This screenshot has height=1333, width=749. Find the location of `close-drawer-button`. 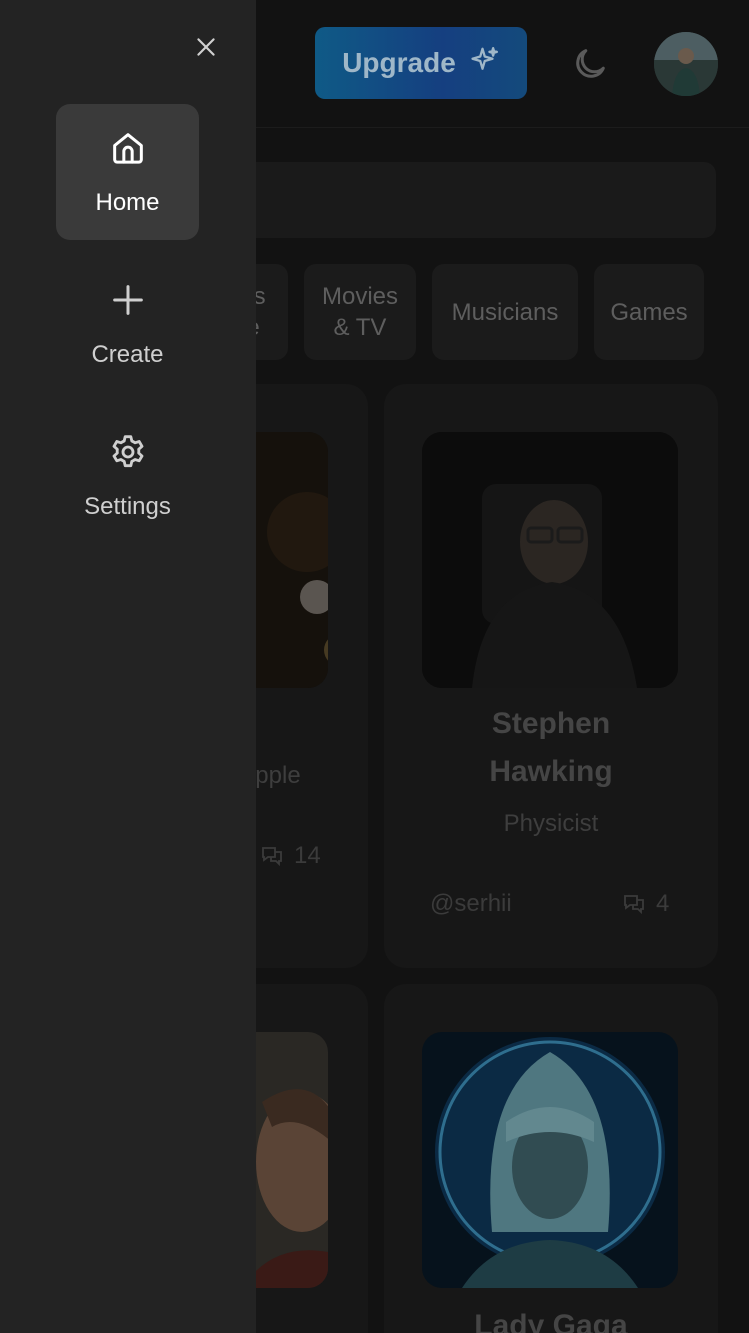

close-drawer-button is located at coordinates (206, 48).